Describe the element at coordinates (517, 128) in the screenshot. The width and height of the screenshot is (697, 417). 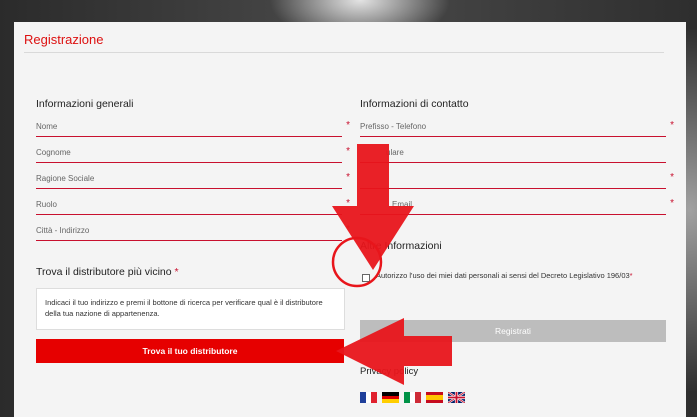
I see `phone-prefix-field: Prefisso - Telefono *` at that location.